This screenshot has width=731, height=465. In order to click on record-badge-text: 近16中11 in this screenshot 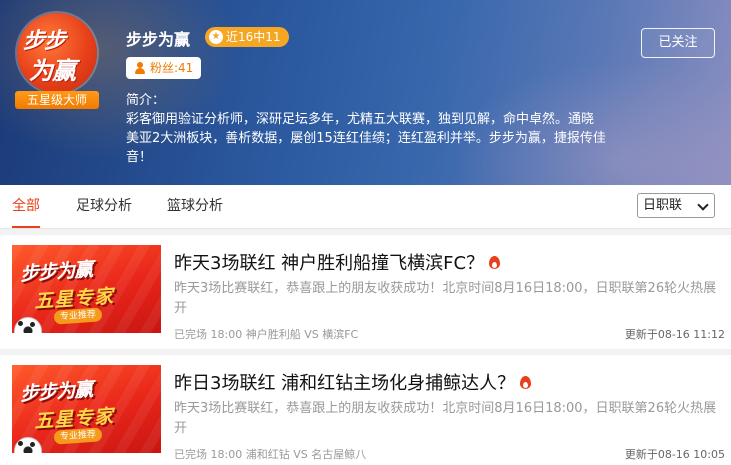, I will do `click(253, 37)`.